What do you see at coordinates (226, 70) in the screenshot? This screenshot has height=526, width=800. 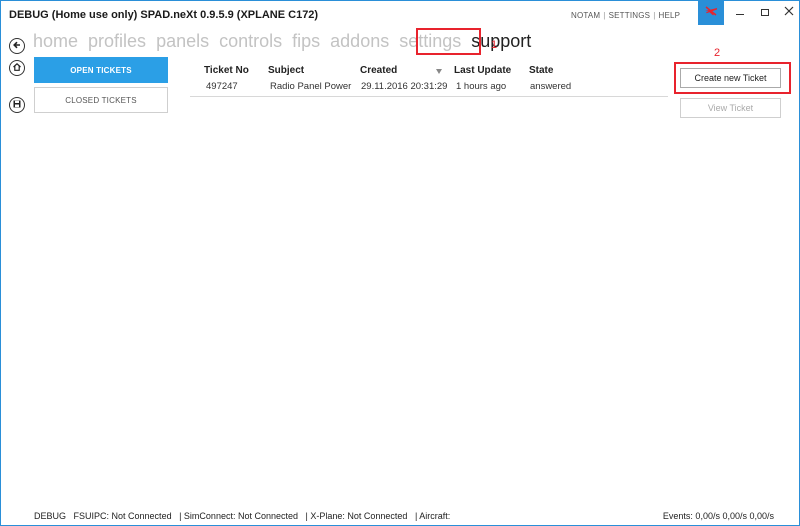 I see `column-header-ticket-no: Ticket No` at bounding box center [226, 70].